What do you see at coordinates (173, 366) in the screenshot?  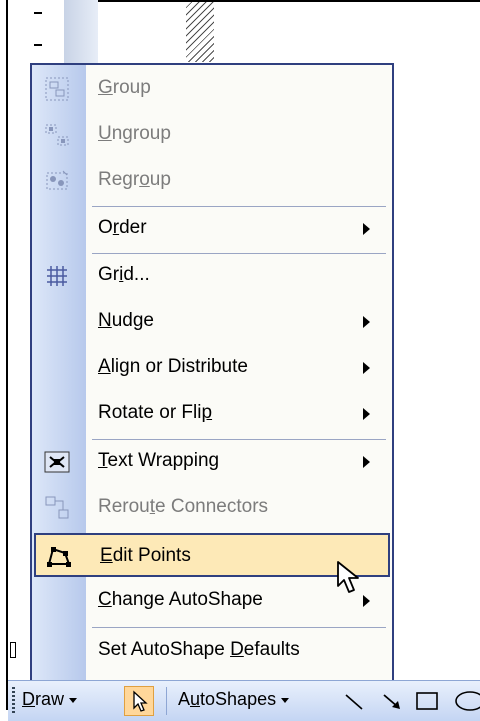 I see `menu-item-label: Align or Distribute` at bounding box center [173, 366].